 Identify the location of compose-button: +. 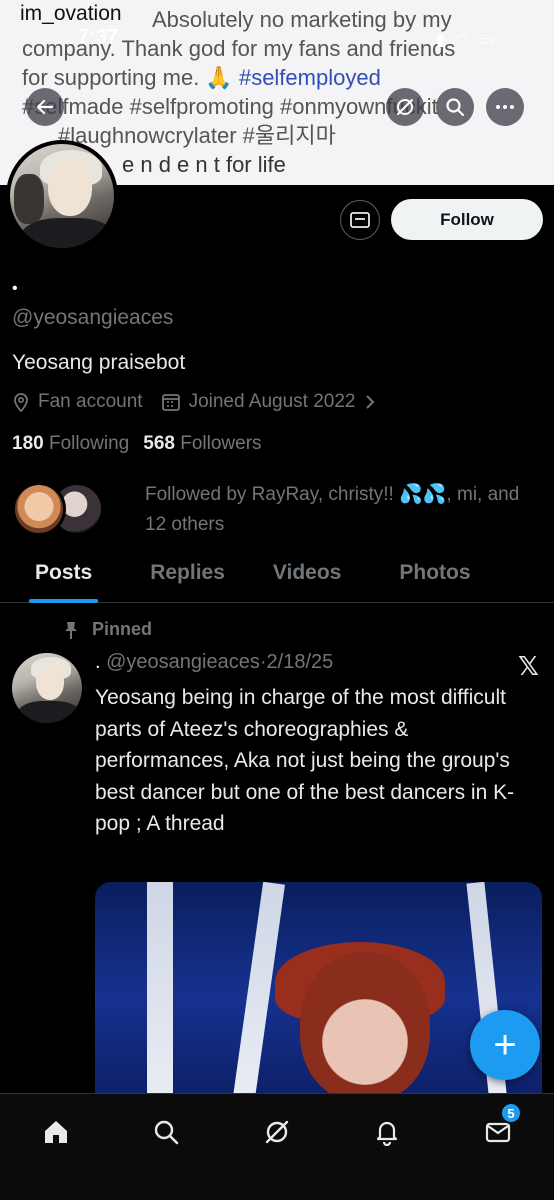
(505, 1045).